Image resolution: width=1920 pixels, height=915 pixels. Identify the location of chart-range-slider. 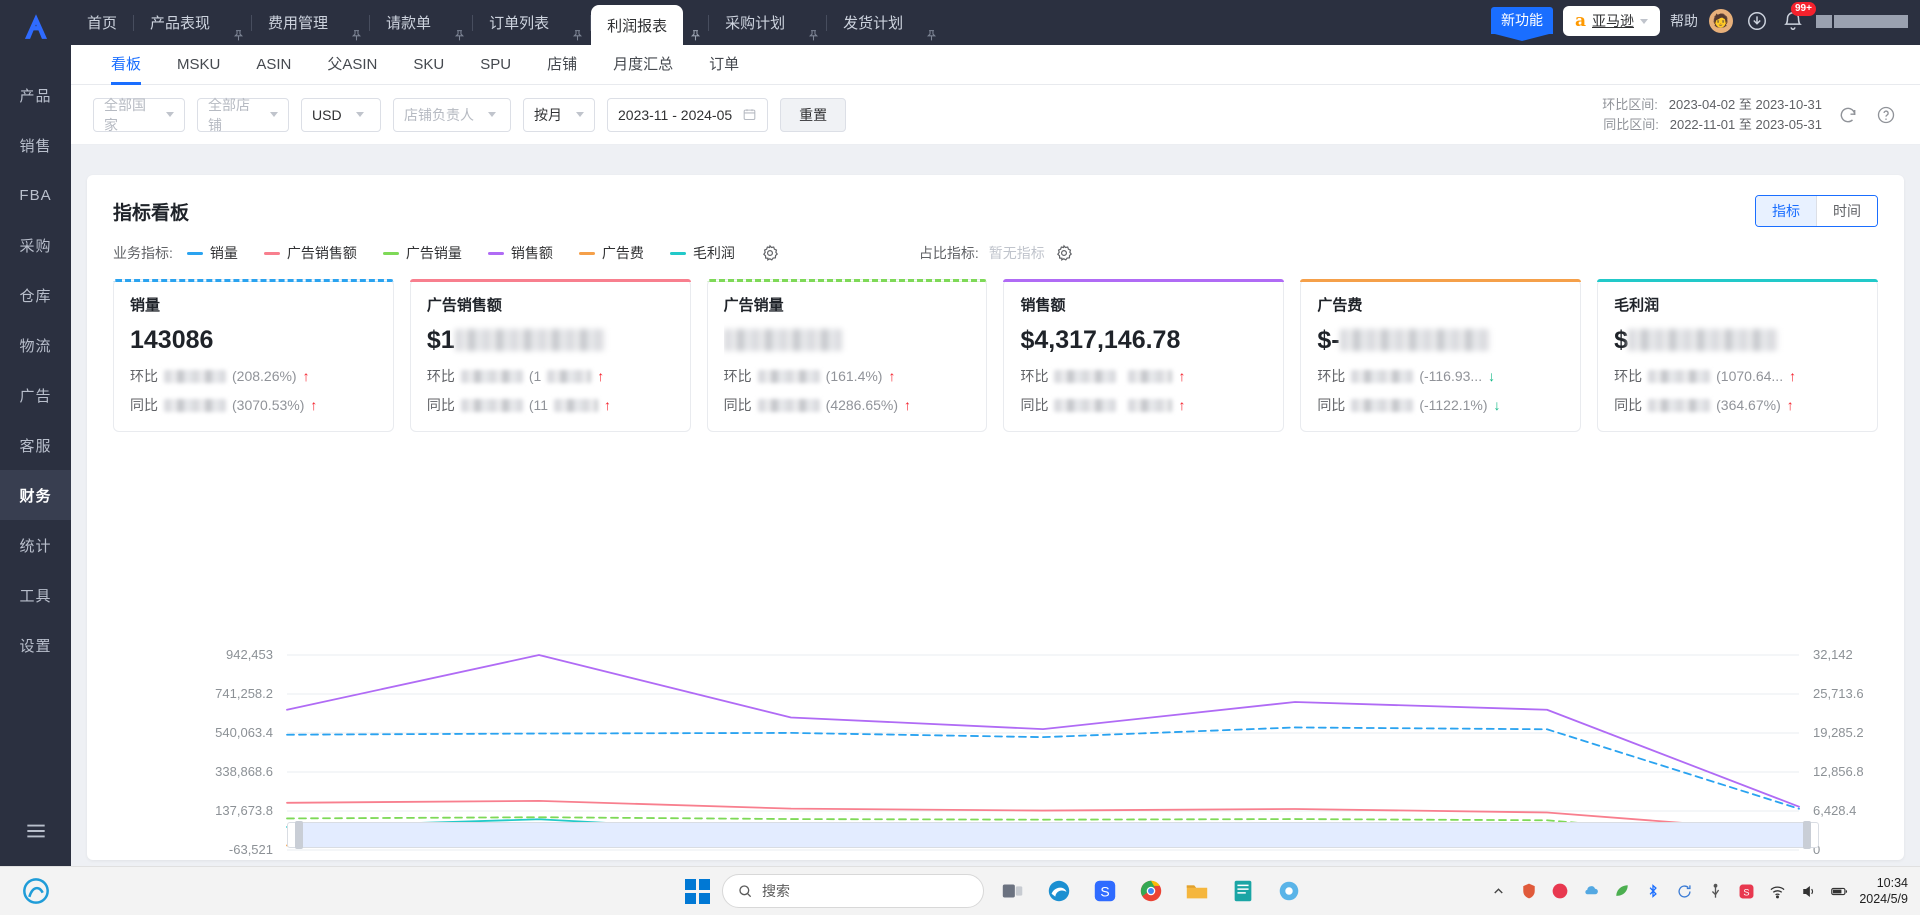
(1053, 835).